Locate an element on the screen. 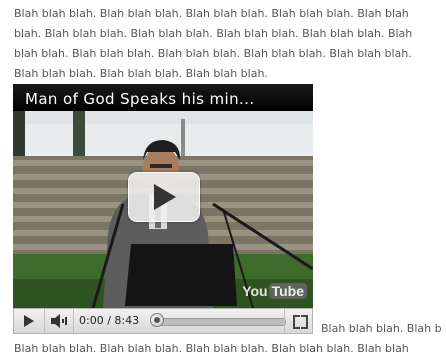  youtube-logo: You Tube is located at coordinates (274, 292).